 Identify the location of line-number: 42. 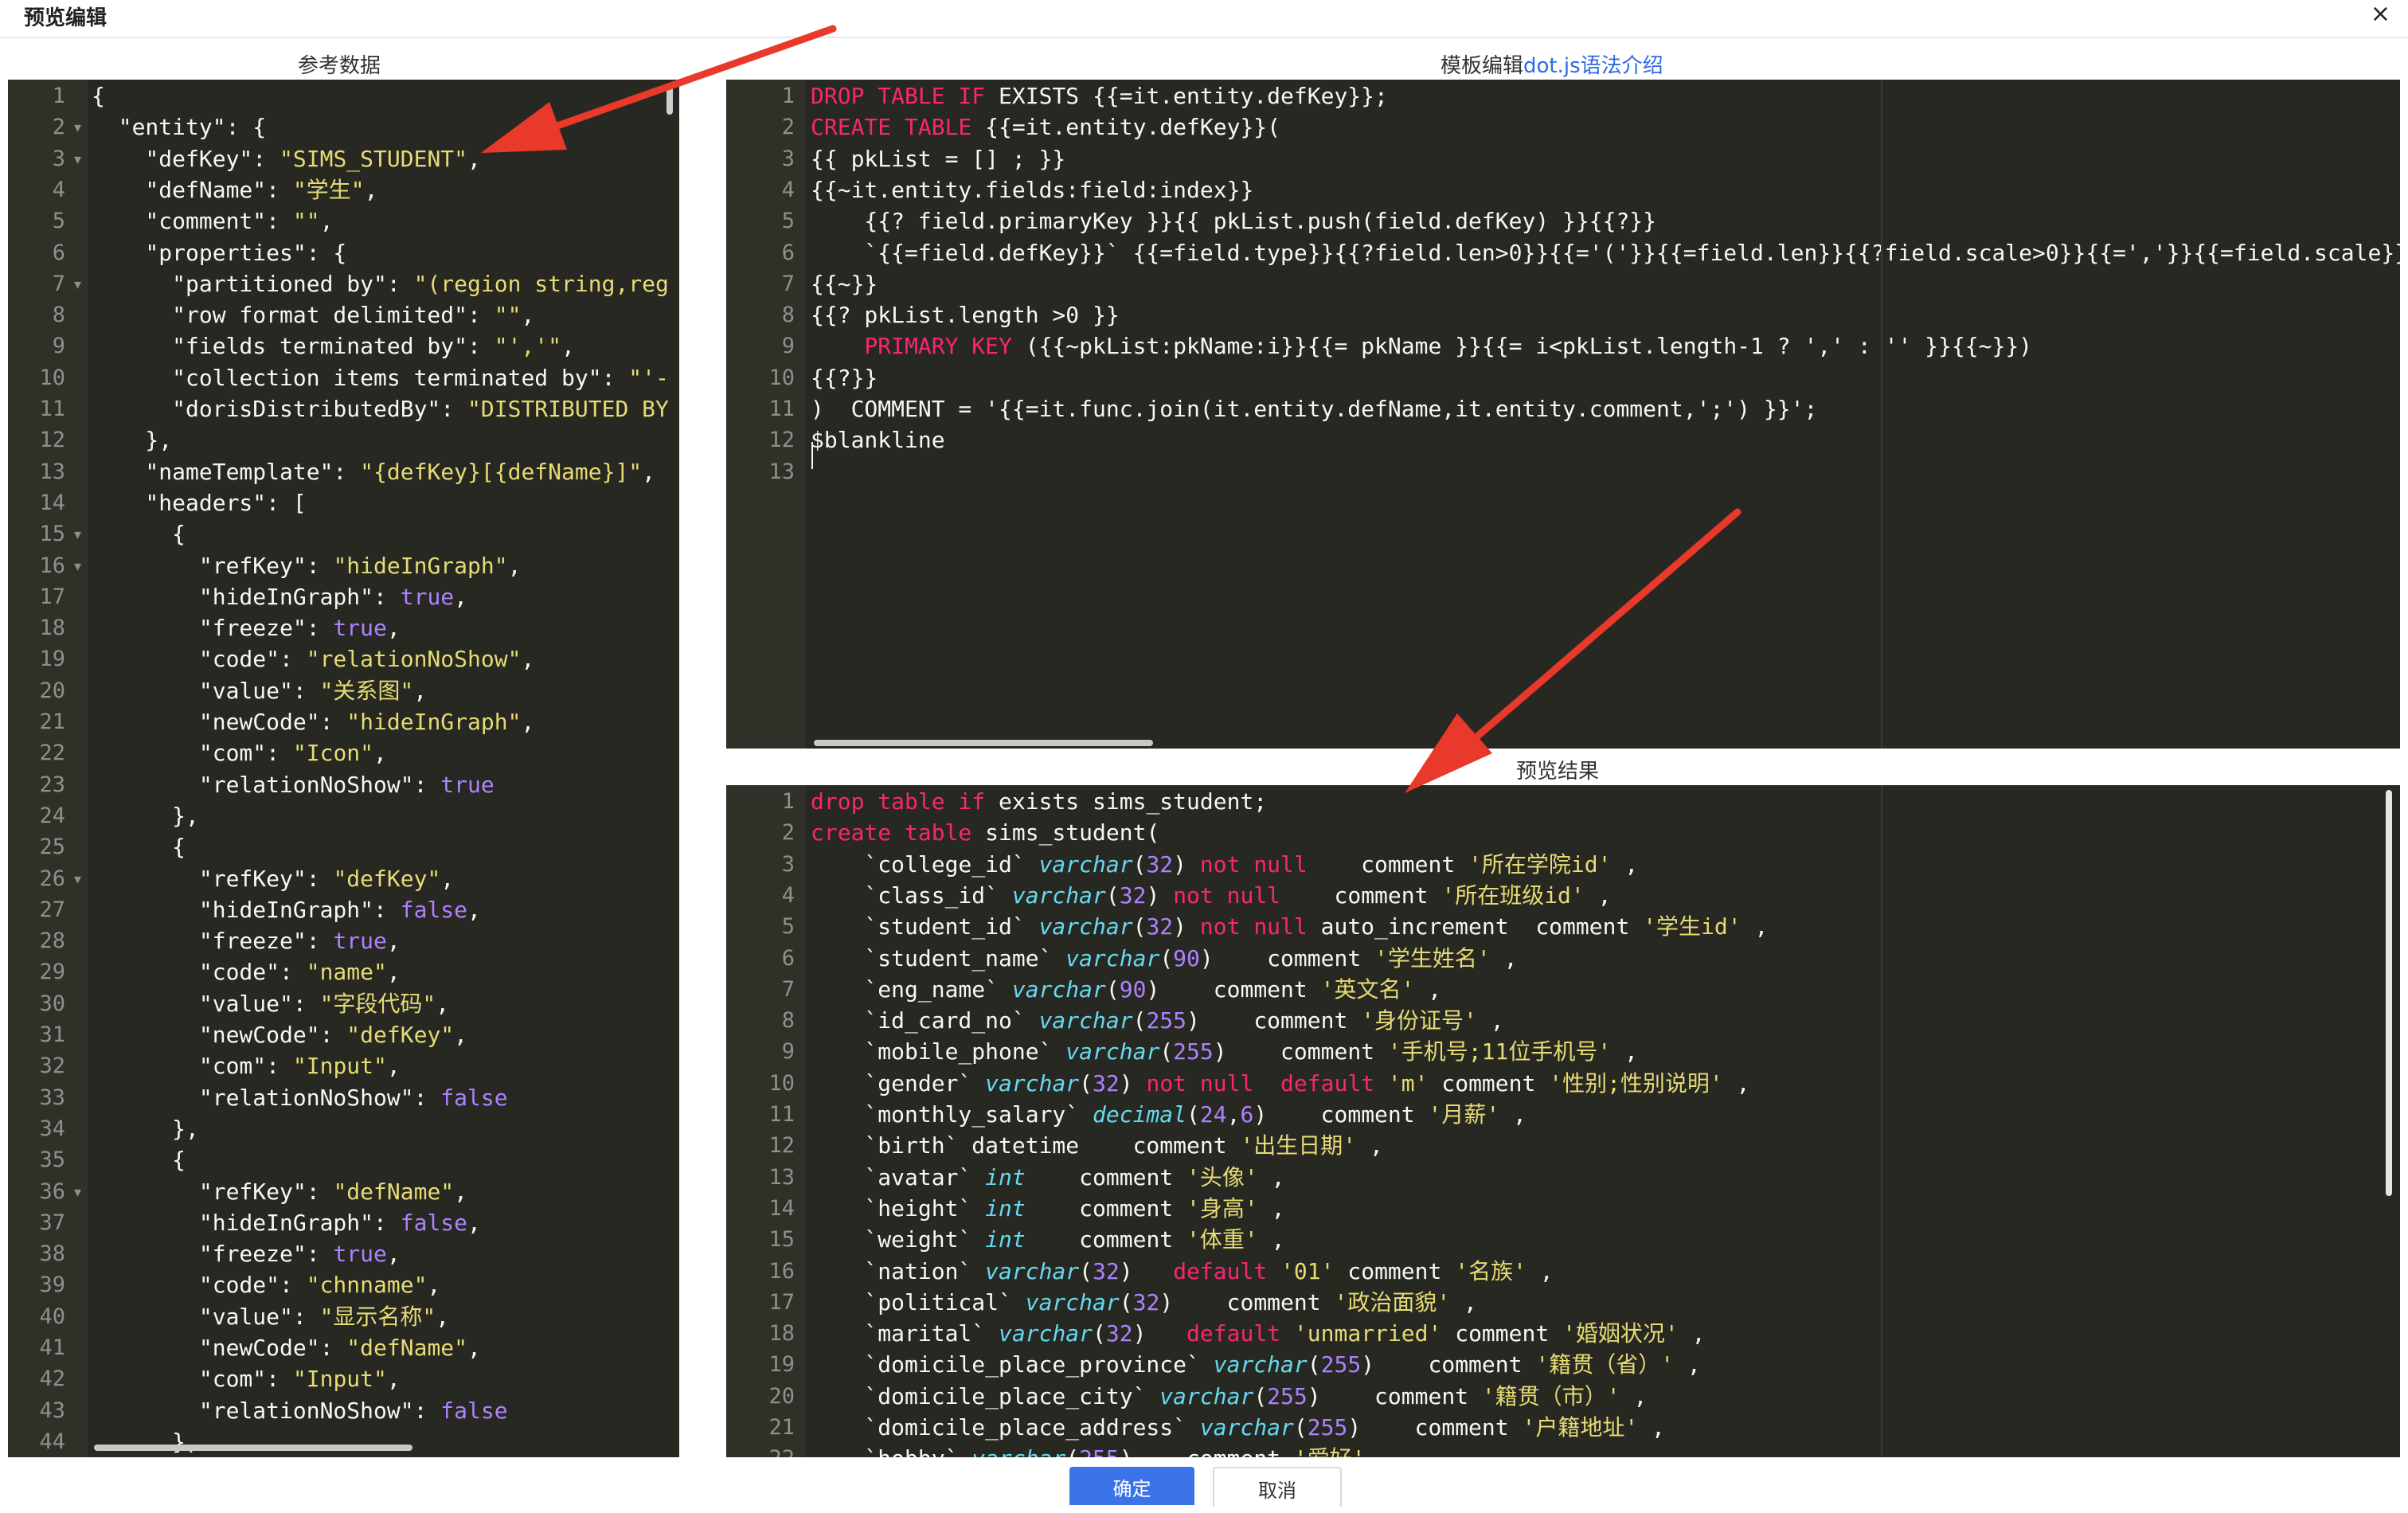
(52, 1379).